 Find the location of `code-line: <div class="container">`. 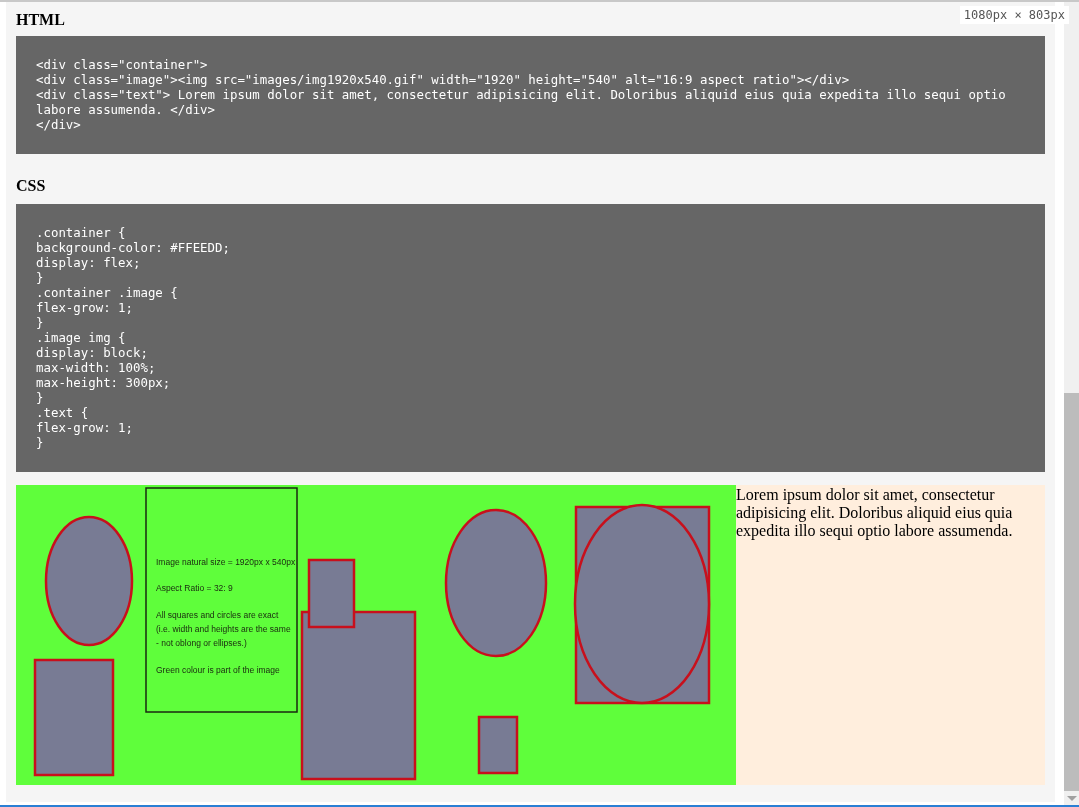

code-line: <div class="container"> is located at coordinates (122, 64).